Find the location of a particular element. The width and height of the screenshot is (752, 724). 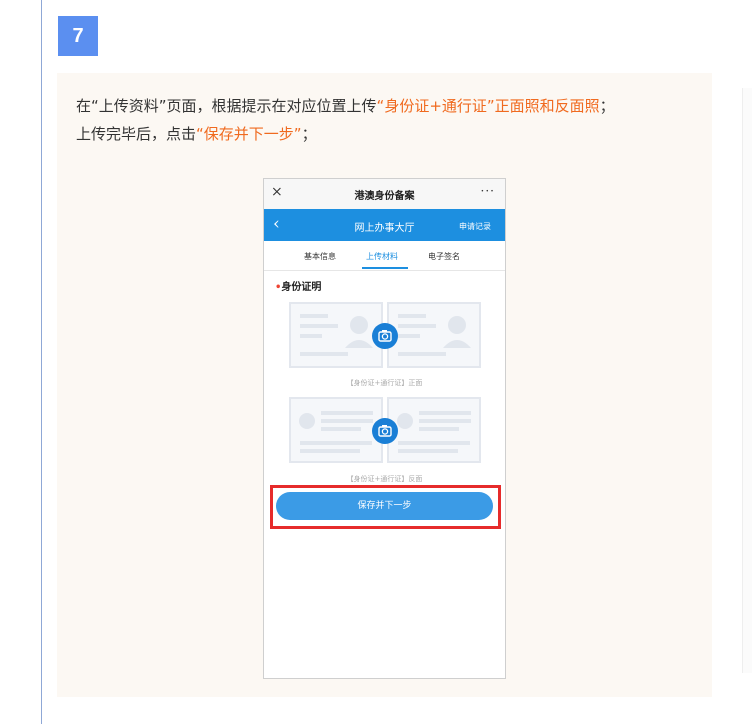

section-title: •身份证明 is located at coordinates (298, 285).